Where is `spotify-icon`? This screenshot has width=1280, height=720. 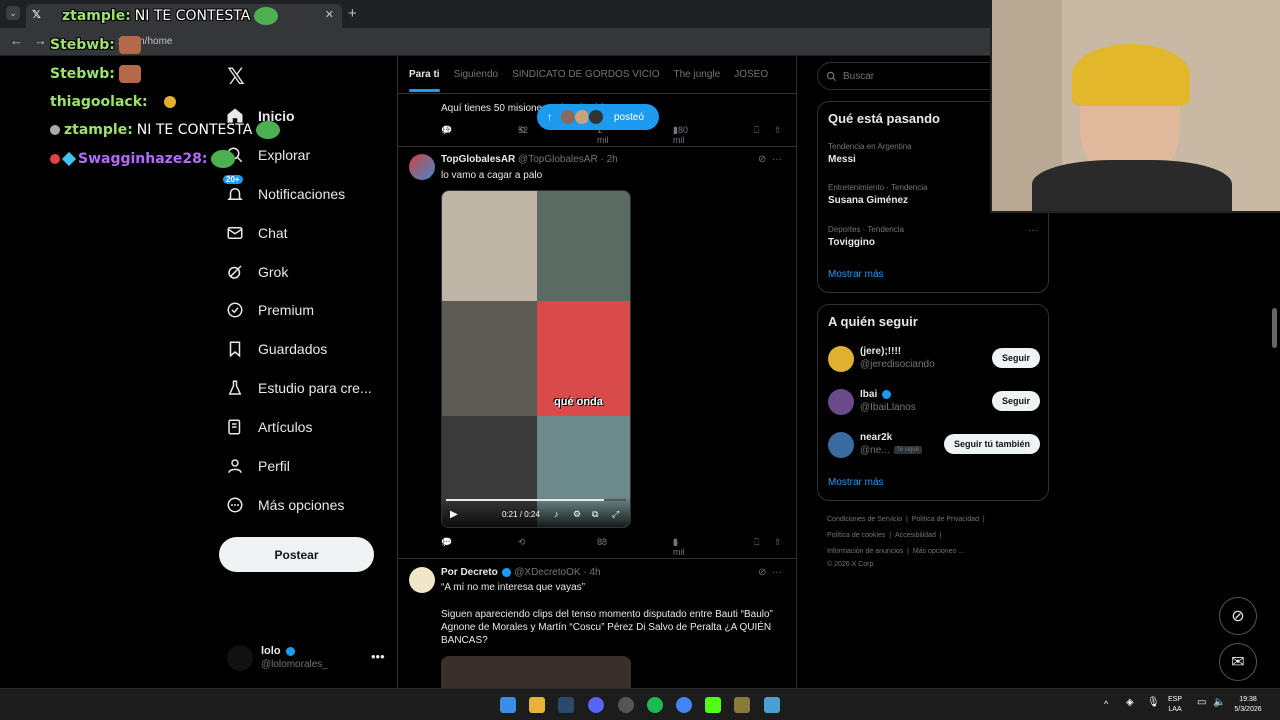
spotify-icon is located at coordinates (655, 705).